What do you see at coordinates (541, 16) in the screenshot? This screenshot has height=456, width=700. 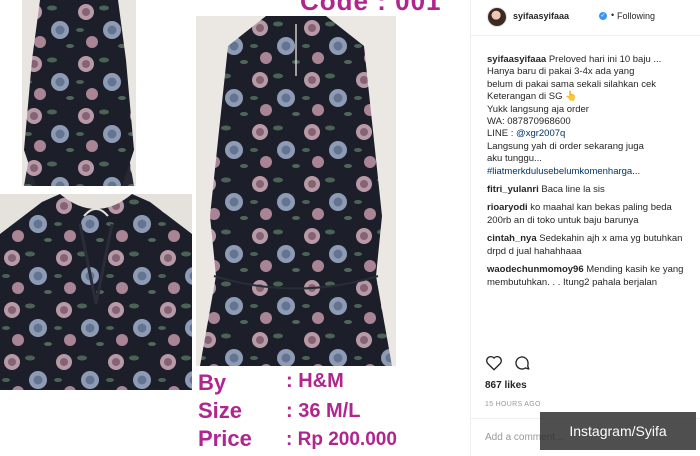 I see `header-username: syifaasyifaaa` at bounding box center [541, 16].